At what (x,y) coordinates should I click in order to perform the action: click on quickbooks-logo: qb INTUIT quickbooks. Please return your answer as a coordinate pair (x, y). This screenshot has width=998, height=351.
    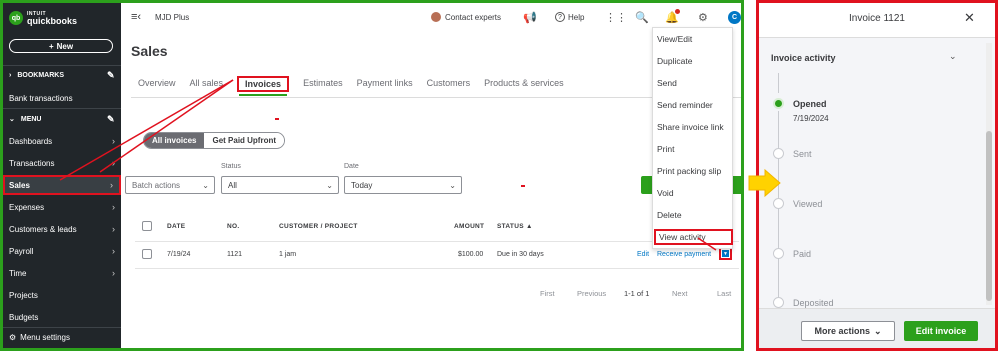
    Looking at the image, I should click on (43, 18).